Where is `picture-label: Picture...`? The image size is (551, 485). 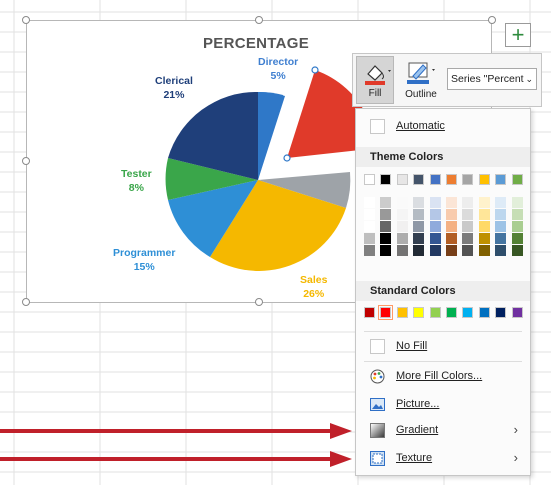 picture-label: Picture... is located at coordinates (418, 404).